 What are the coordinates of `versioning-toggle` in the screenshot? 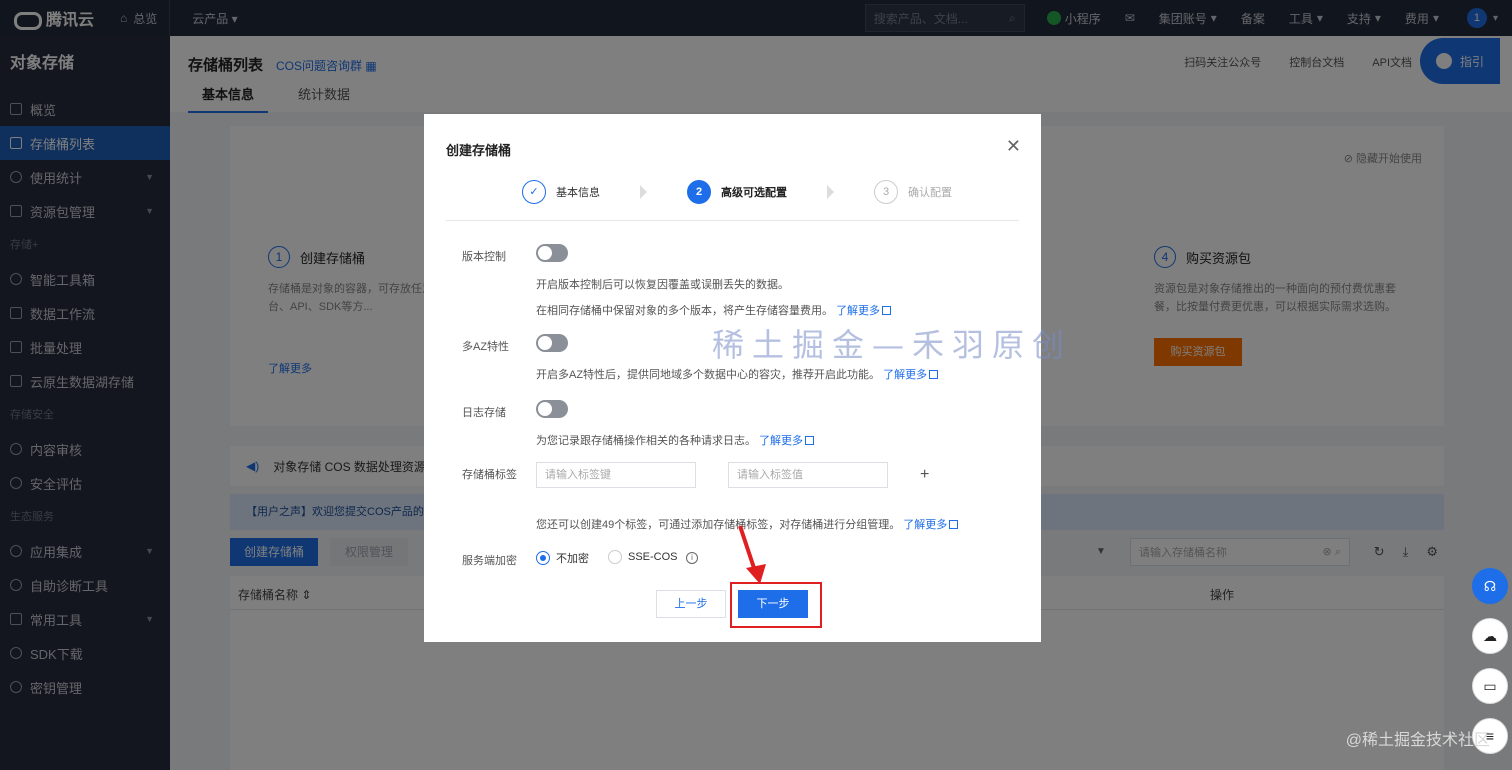 It's located at (552, 253).